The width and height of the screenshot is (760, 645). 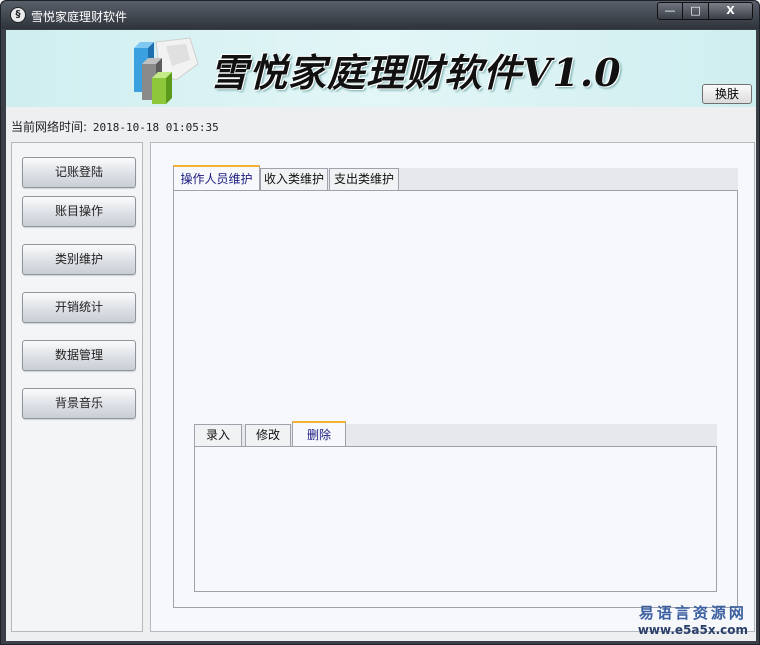 I want to click on window-title: 雪悦家庭理财软件, so click(x=79, y=17).